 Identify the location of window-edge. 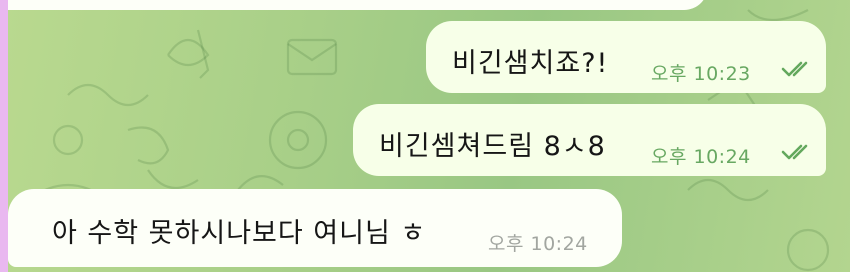
(4, 136).